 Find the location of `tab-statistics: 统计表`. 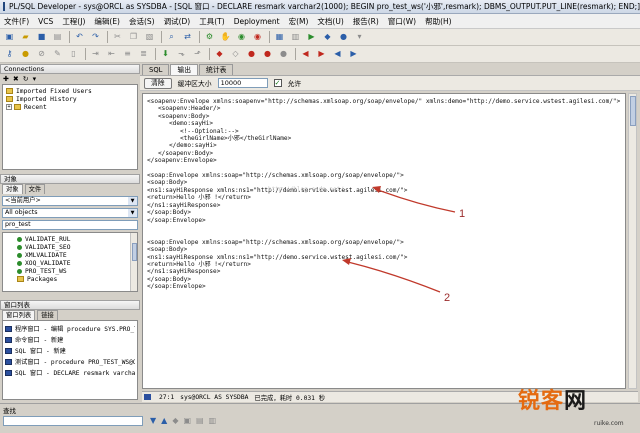

tab-statistics: 统计表 is located at coordinates (216, 69).